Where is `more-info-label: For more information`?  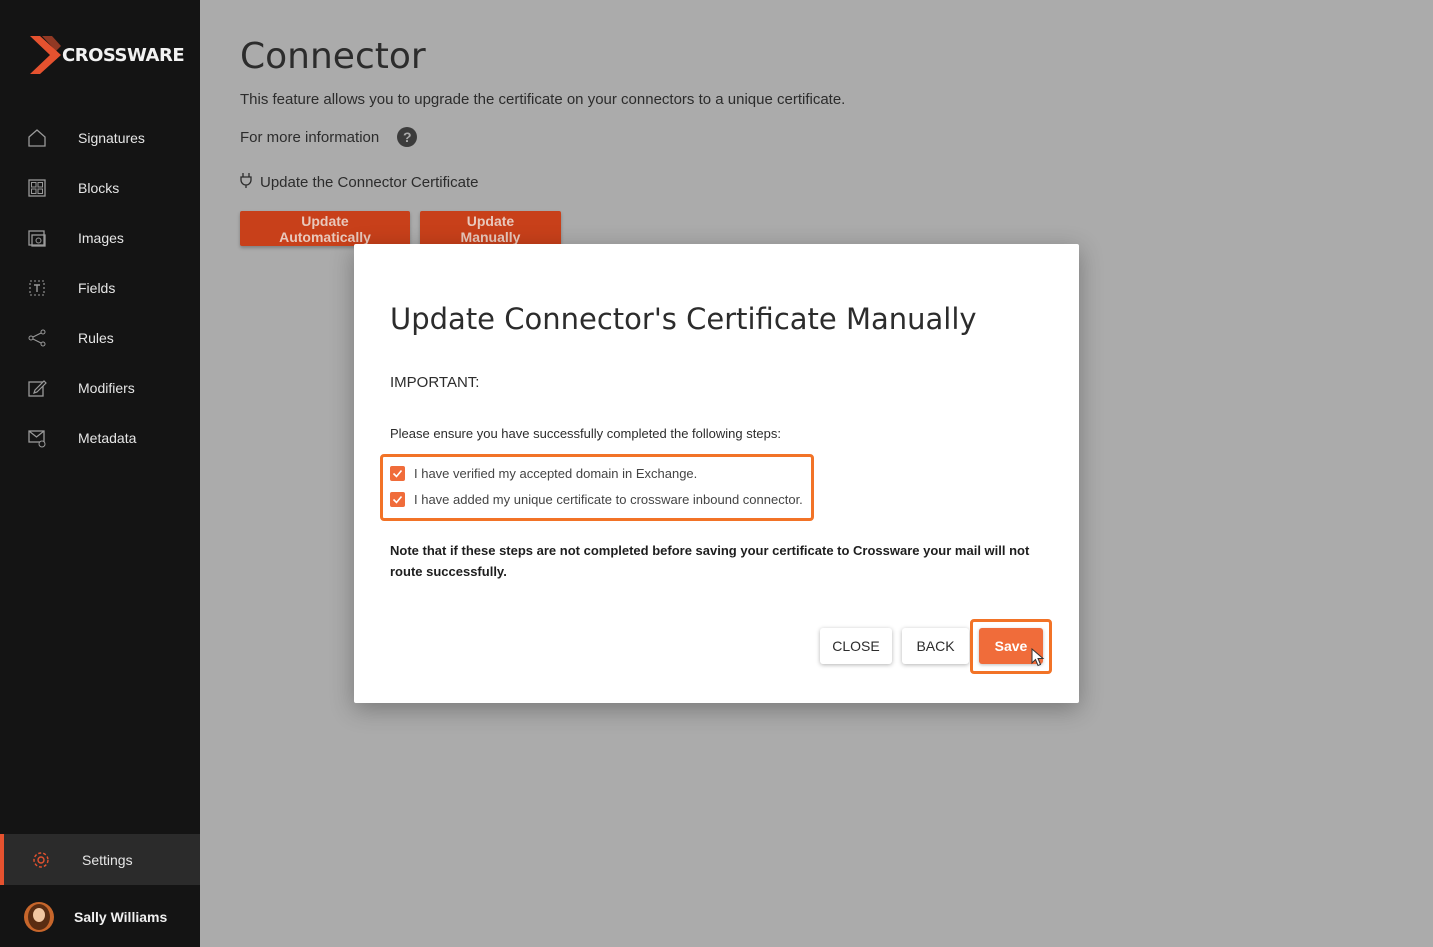 more-info-label: For more information is located at coordinates (310, 137).